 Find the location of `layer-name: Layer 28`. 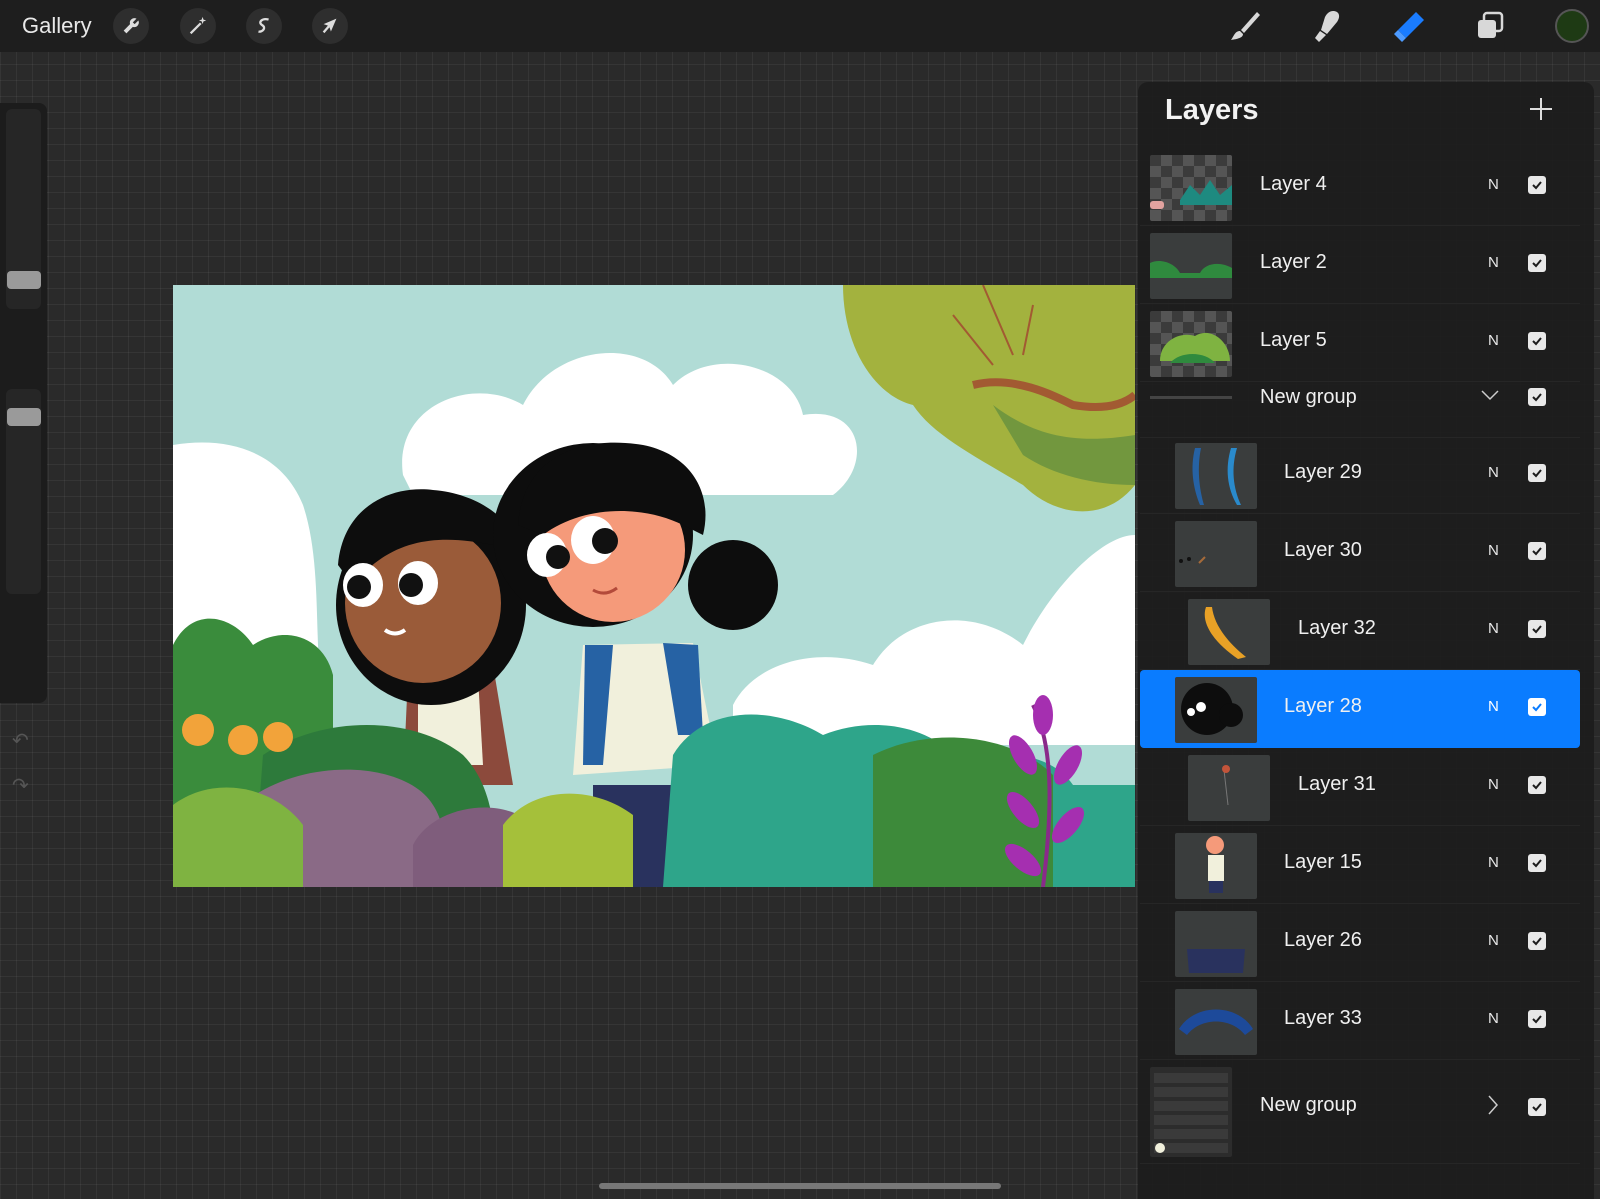

layer-name: Layer 28 is located at coordinates (1323, 706).